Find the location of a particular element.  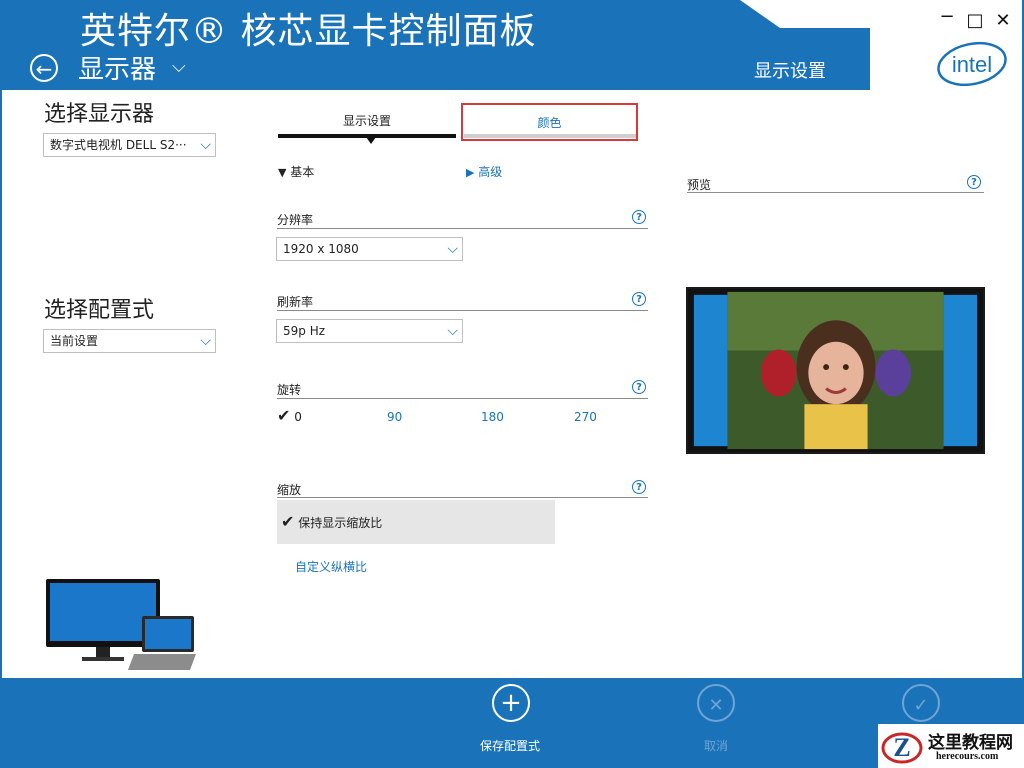

rotation-option-90: 90 is located at coordinates (394, 417).